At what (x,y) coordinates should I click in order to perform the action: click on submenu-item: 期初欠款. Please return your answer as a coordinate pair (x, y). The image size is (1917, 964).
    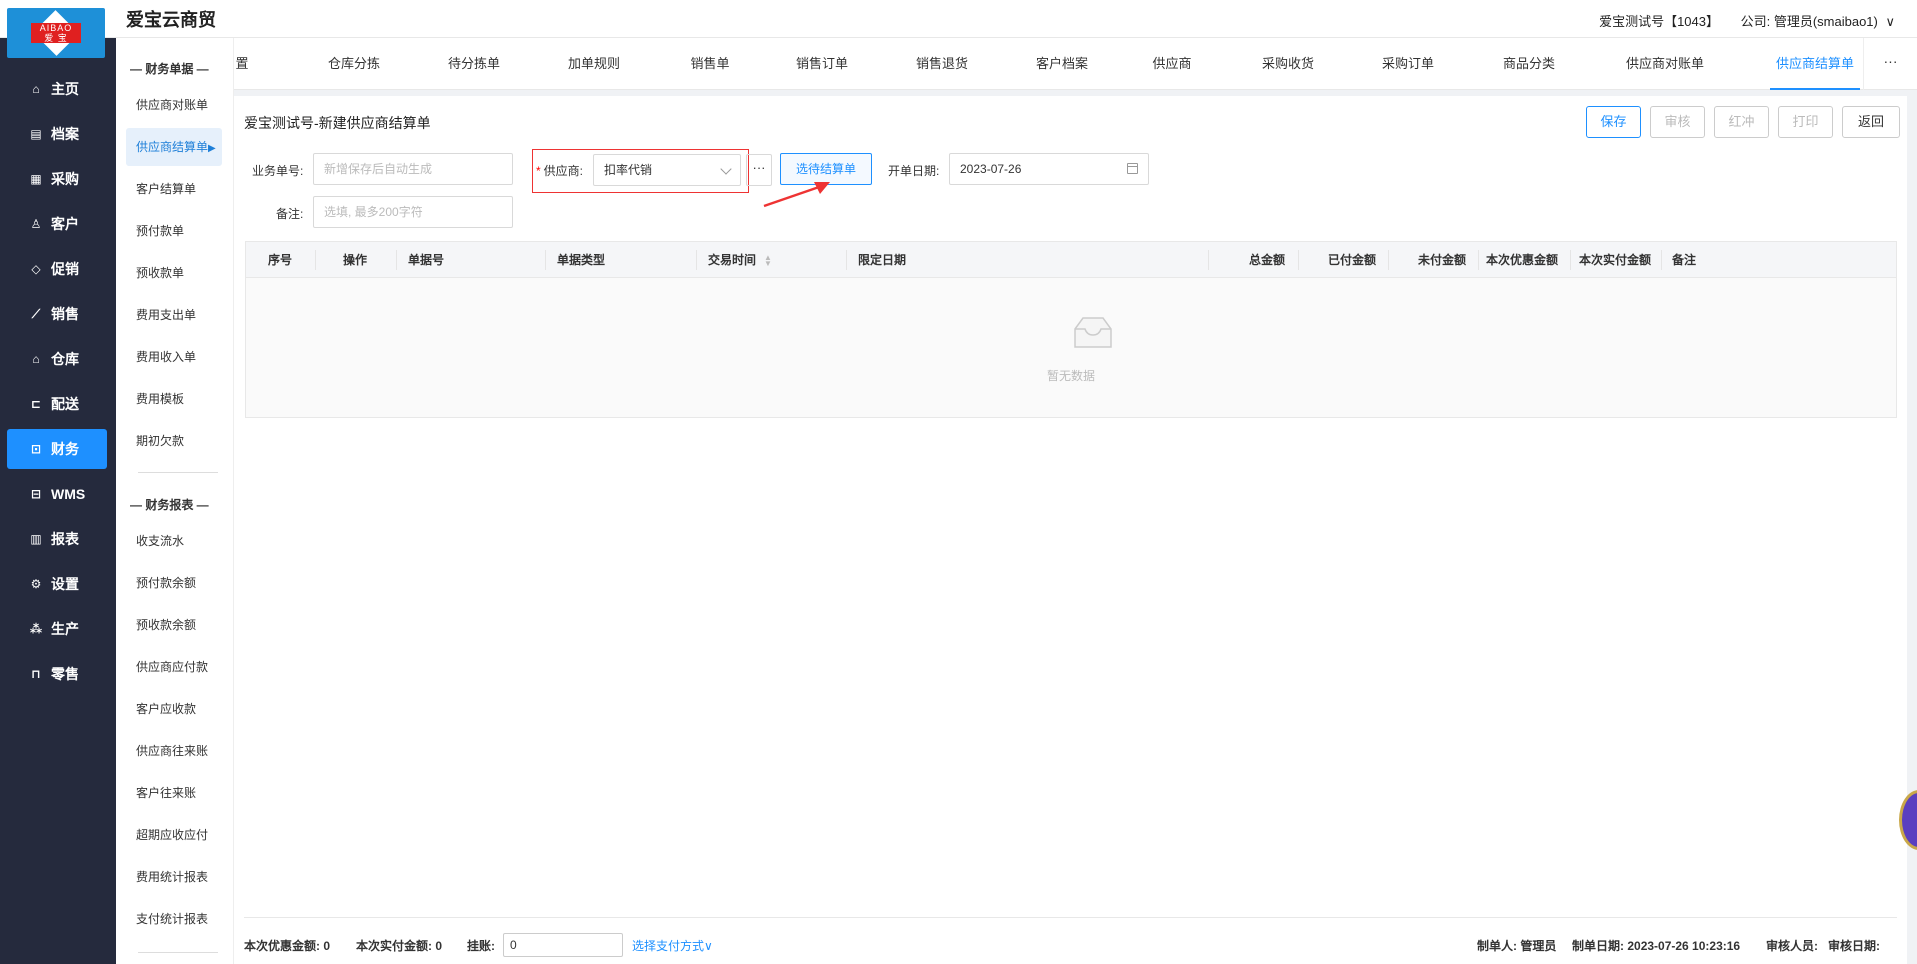
    Looking at the image, I should click on (174, 441).